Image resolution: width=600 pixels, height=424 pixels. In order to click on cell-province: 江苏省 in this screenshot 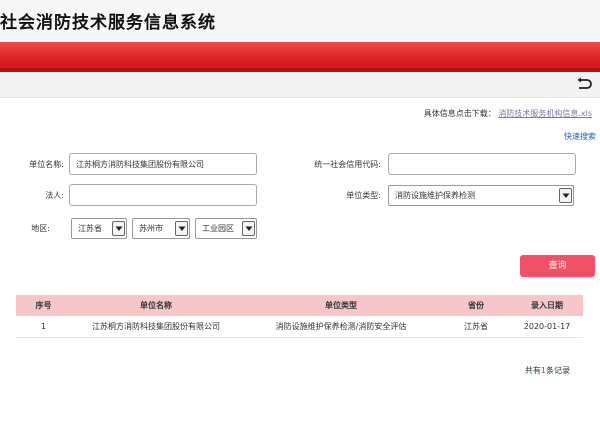, I will do `click(476, 326)`.